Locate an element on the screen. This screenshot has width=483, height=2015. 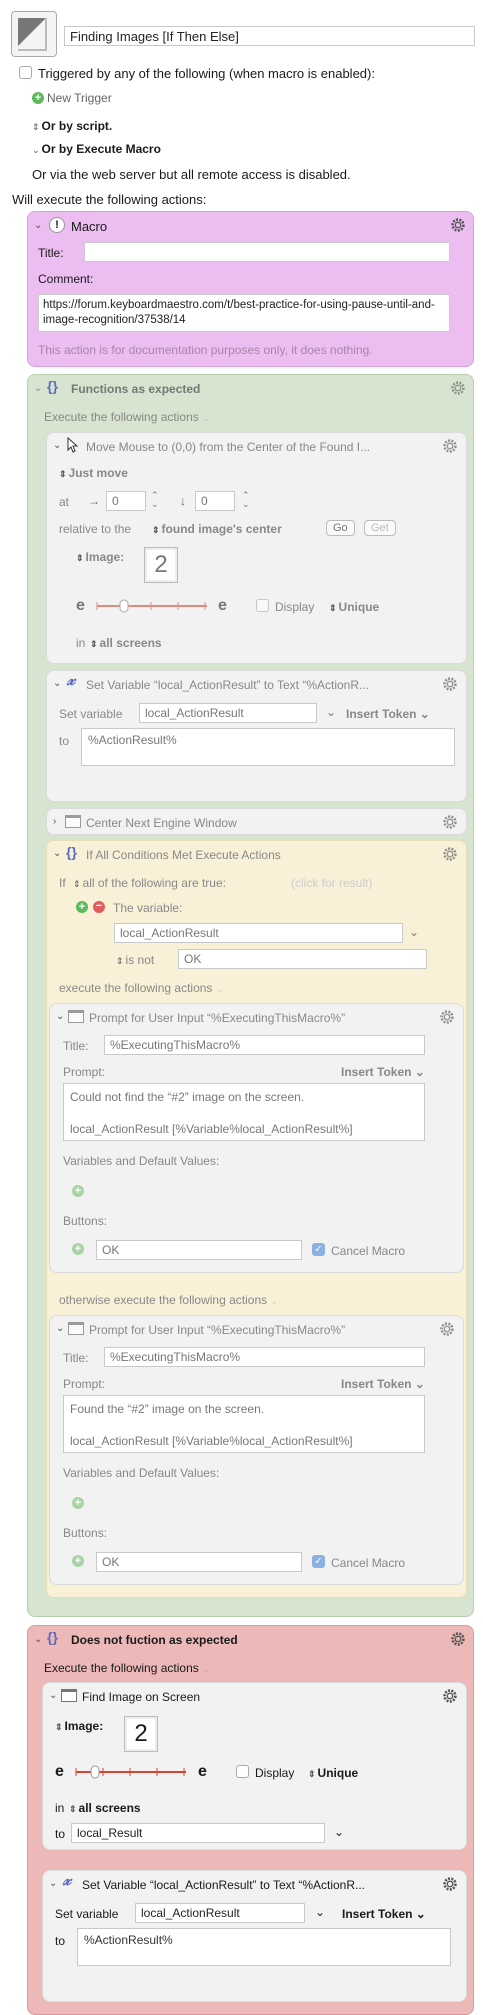
center-next-window-action: › Center Next Engine Window is located at coordinates (256, 821).